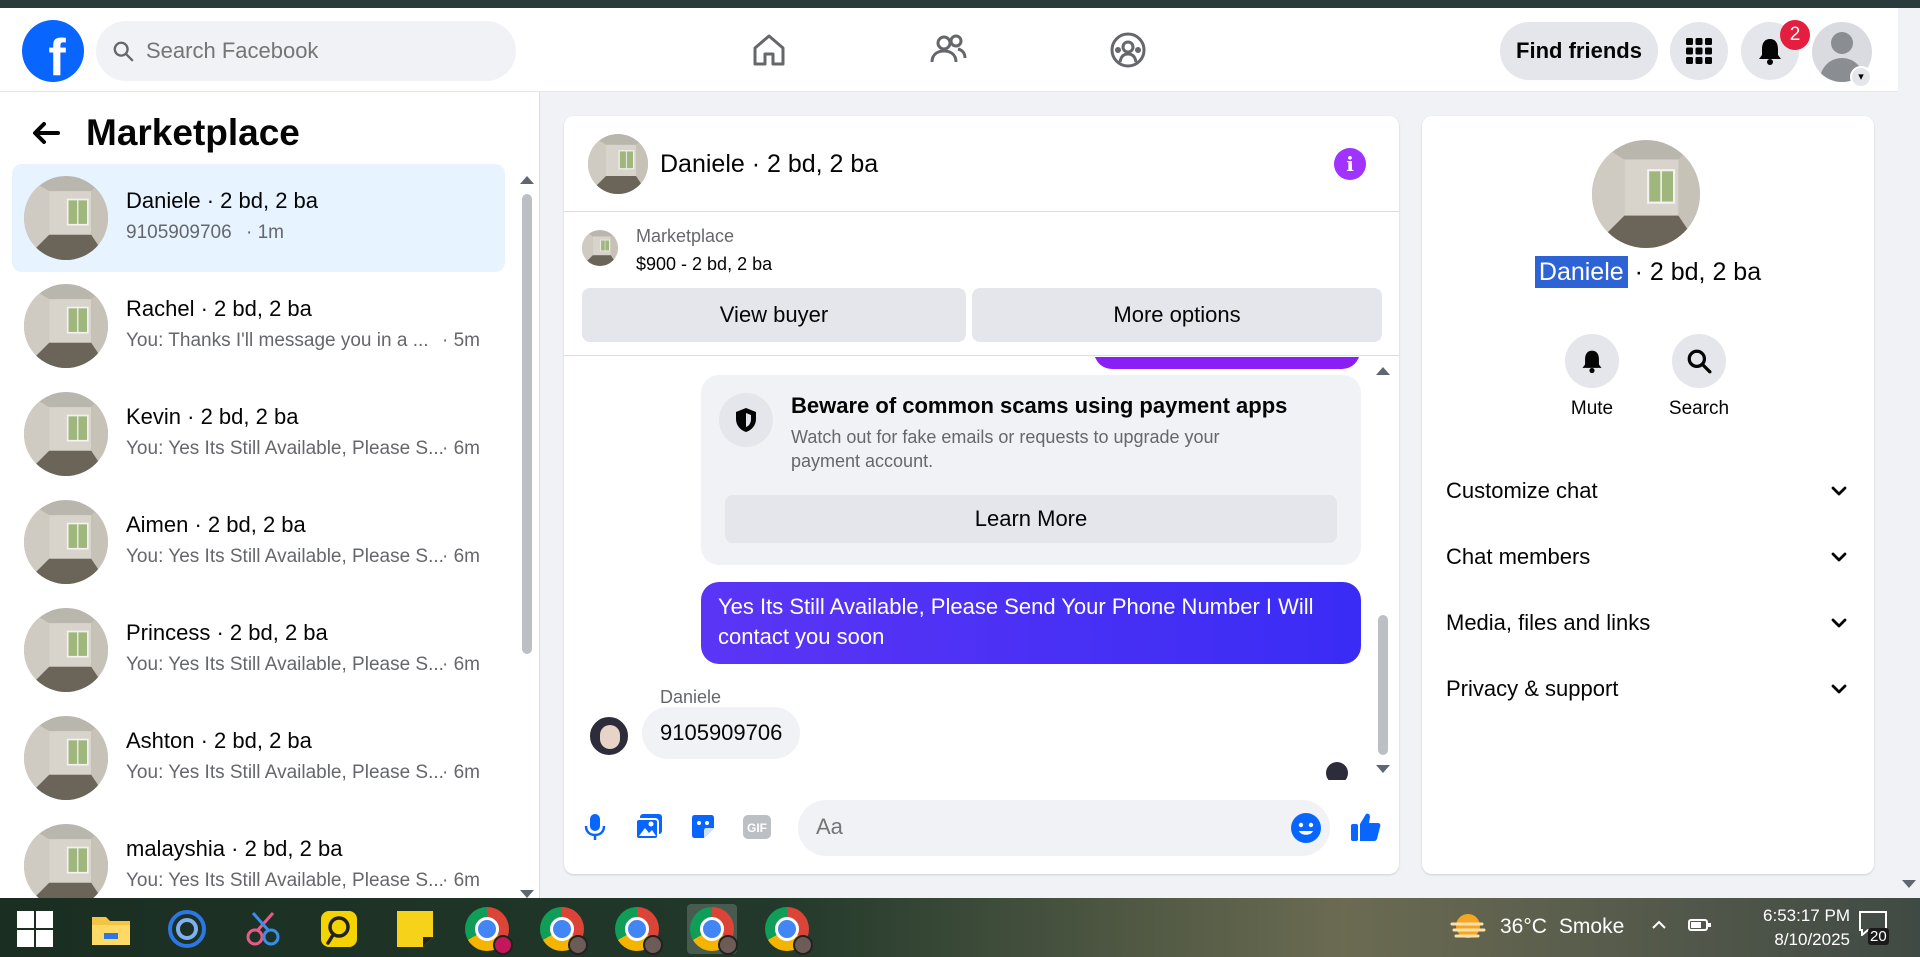 The image size is (1920, 957). I want to click on menu-button, so click(1699, 51).